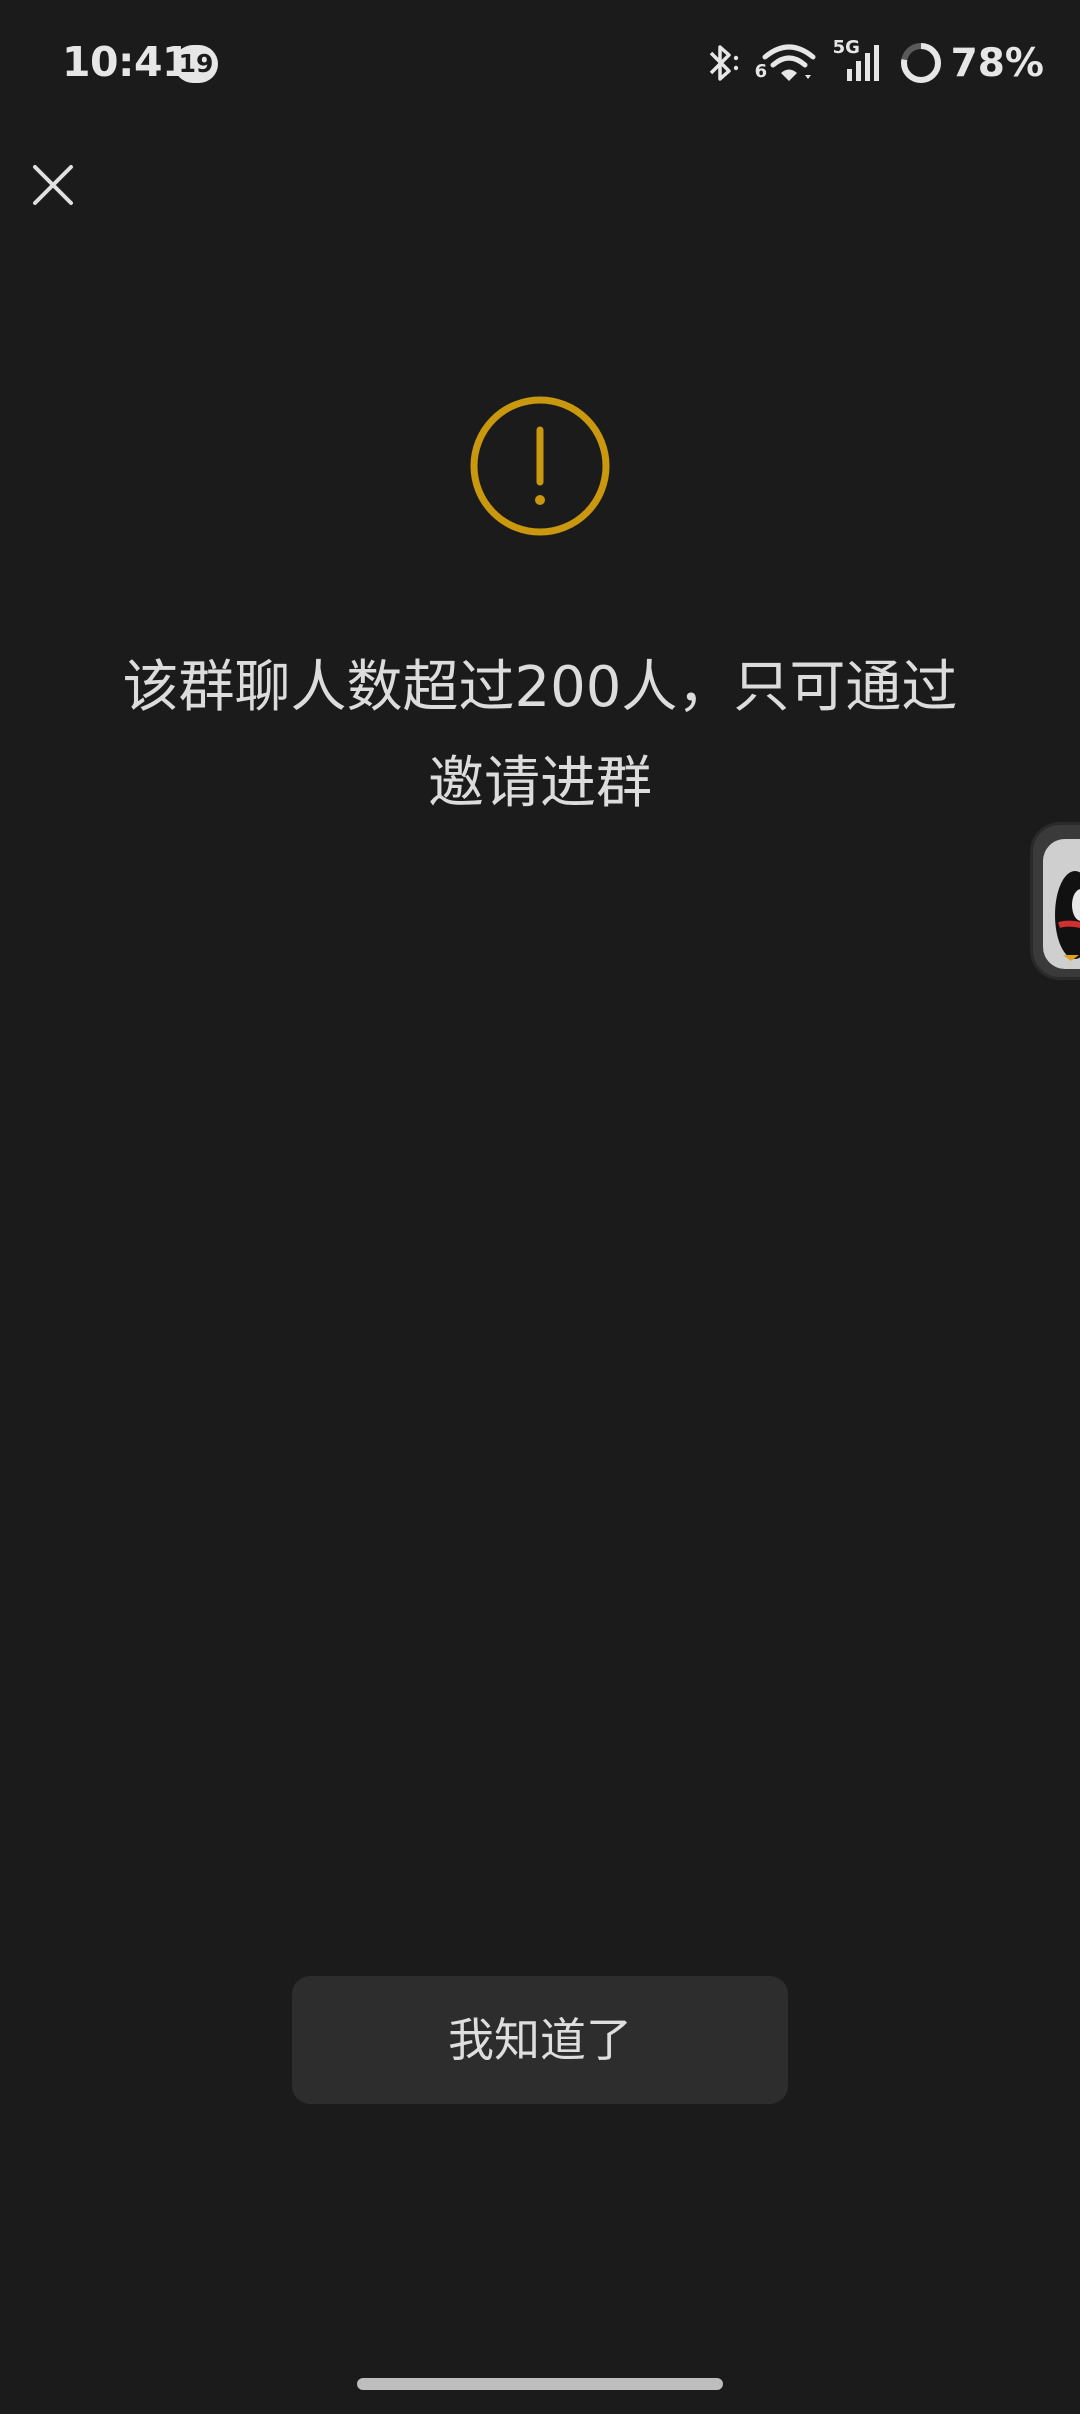 This screenshot has width=1080, height=2414. What do you see at coordinates (540, 736) in the screenshot?
I see `limit-message: 该群聊人数超过200人，只可通过 邀请进群` at bounding box center [540, 736].